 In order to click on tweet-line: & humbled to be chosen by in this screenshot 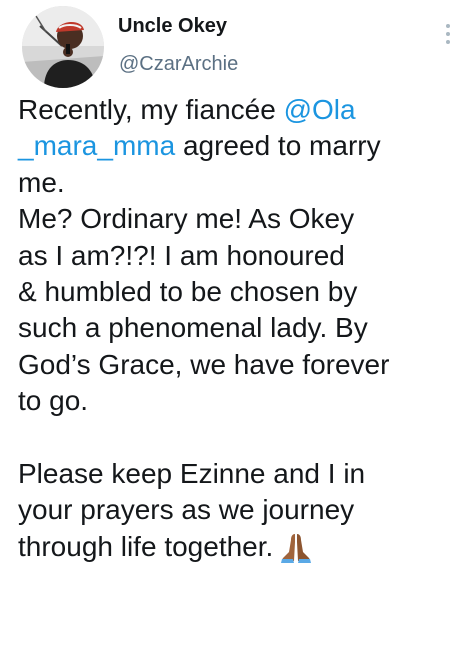, I will do `click(188, 291)`.